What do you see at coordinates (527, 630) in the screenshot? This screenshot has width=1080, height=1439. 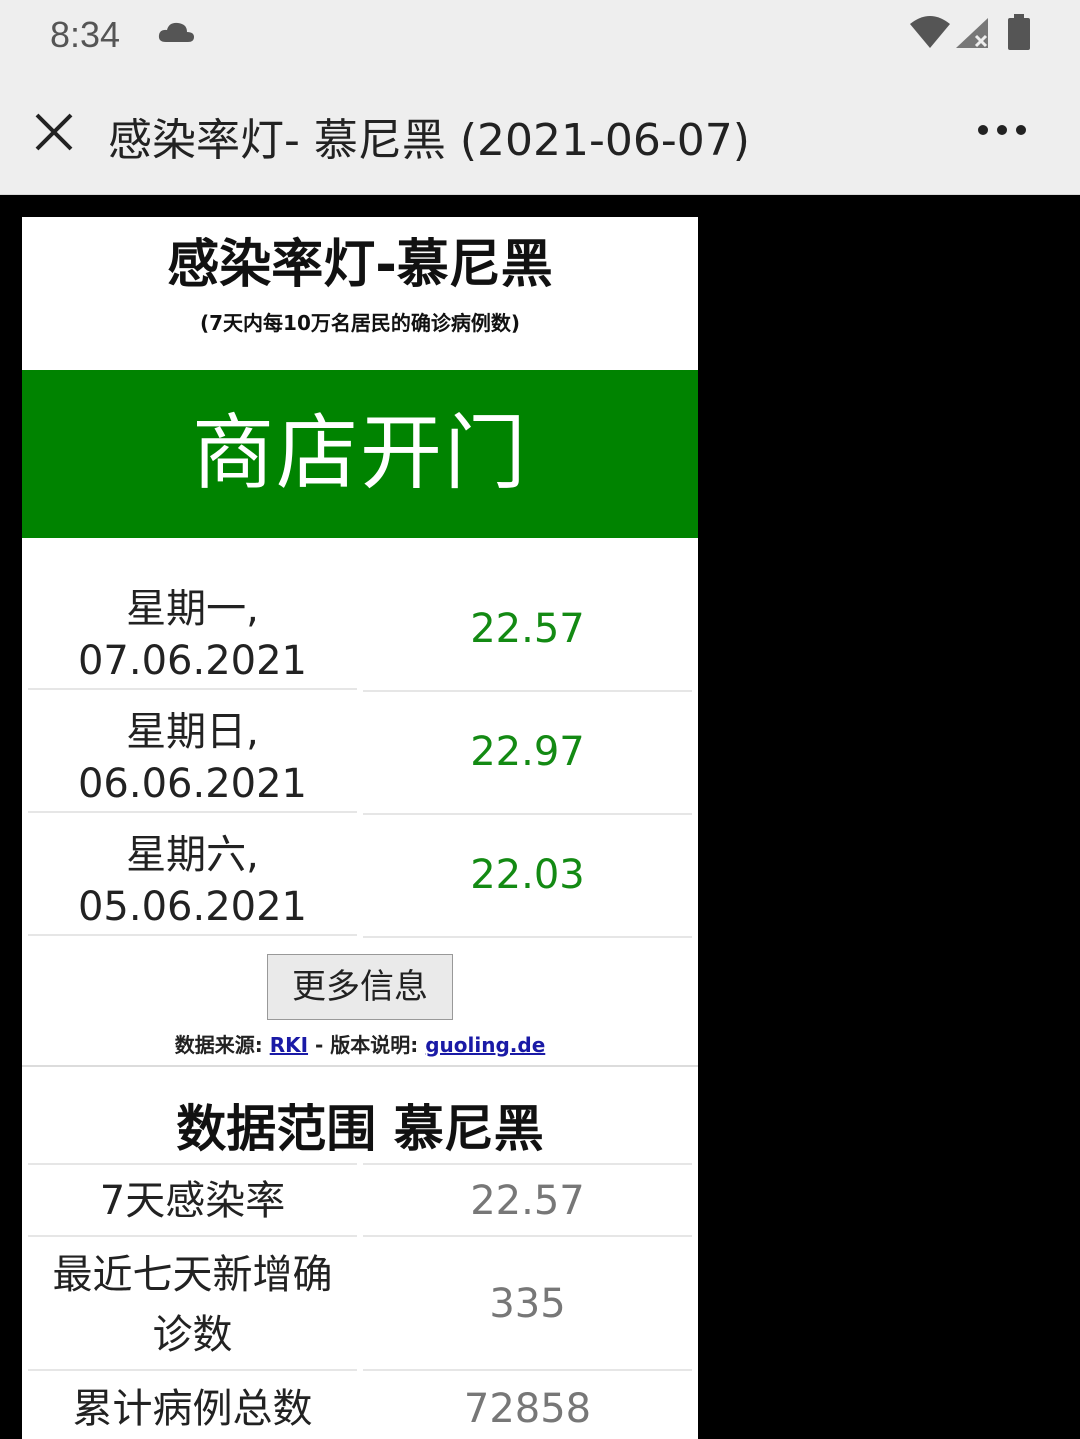 I see `value-cell: 22.57` at bounding box center [527, 630].